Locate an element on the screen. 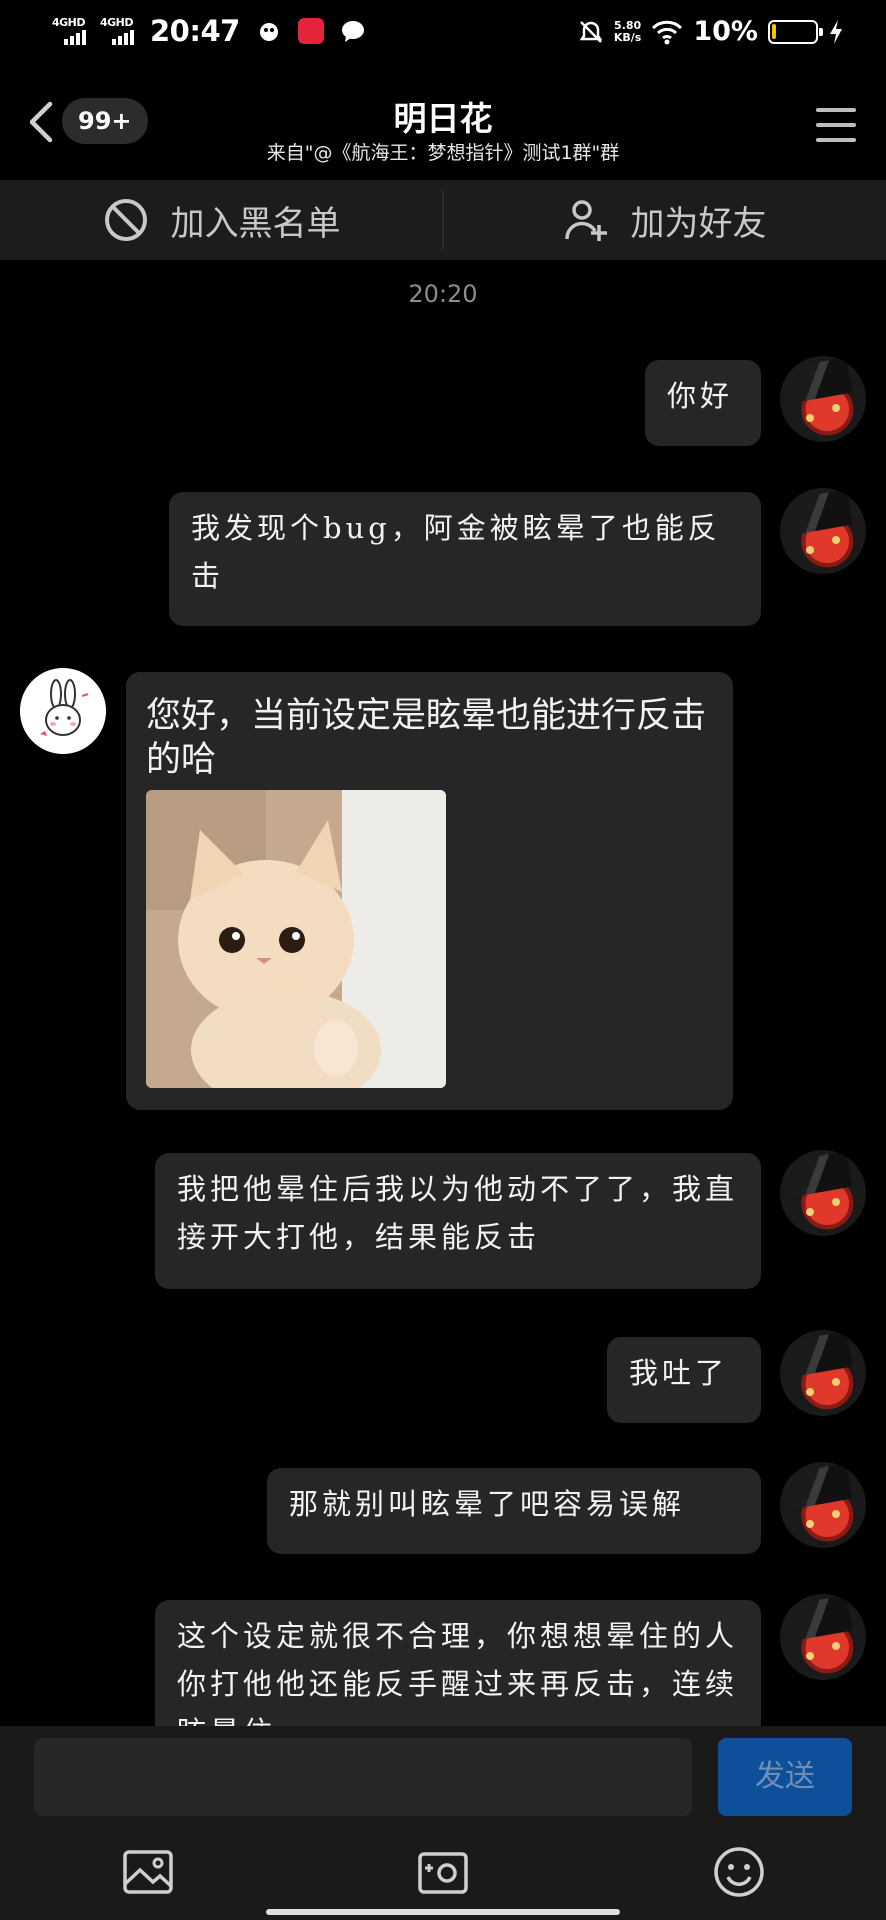  status-left: 4GHD 4GHD 20:47 is located at coordinates (208, 31).